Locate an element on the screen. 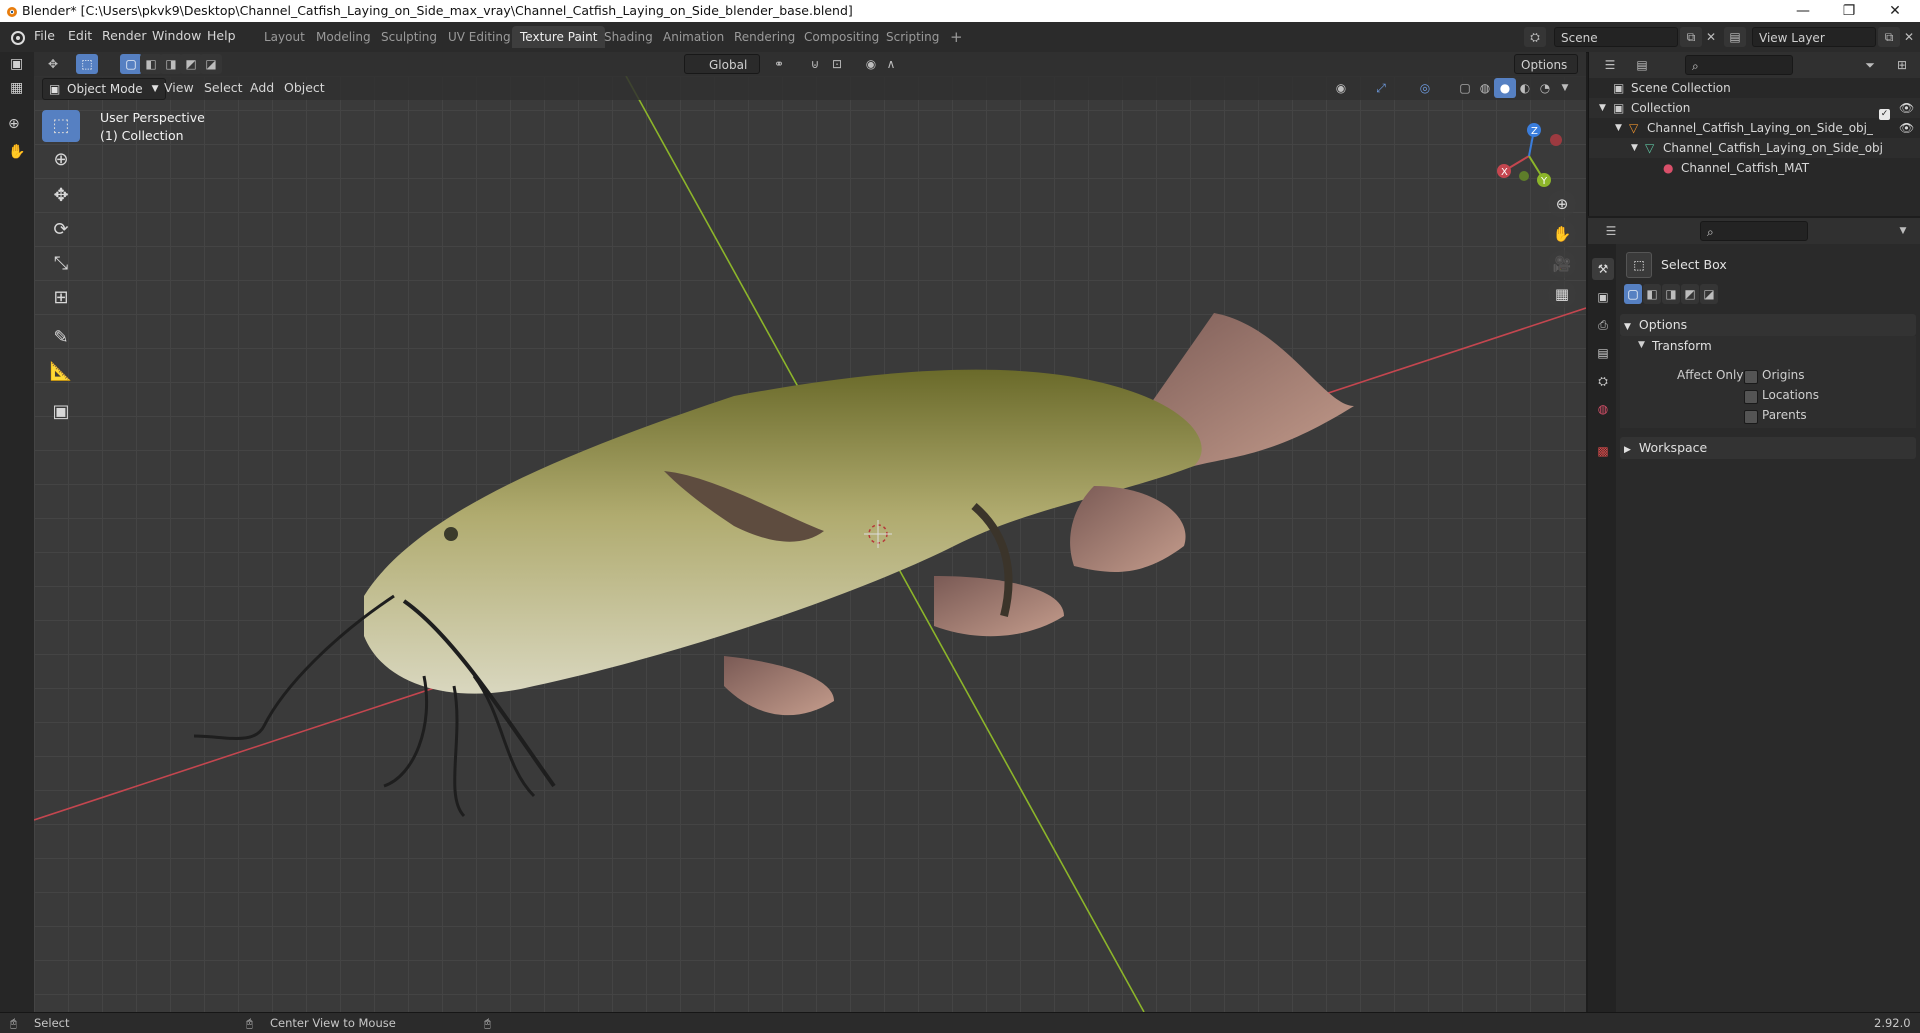 Image resolution: width=1920 pixels, height=1033 pixels. tab-shading: Shading is located at coordinates (628, 37).